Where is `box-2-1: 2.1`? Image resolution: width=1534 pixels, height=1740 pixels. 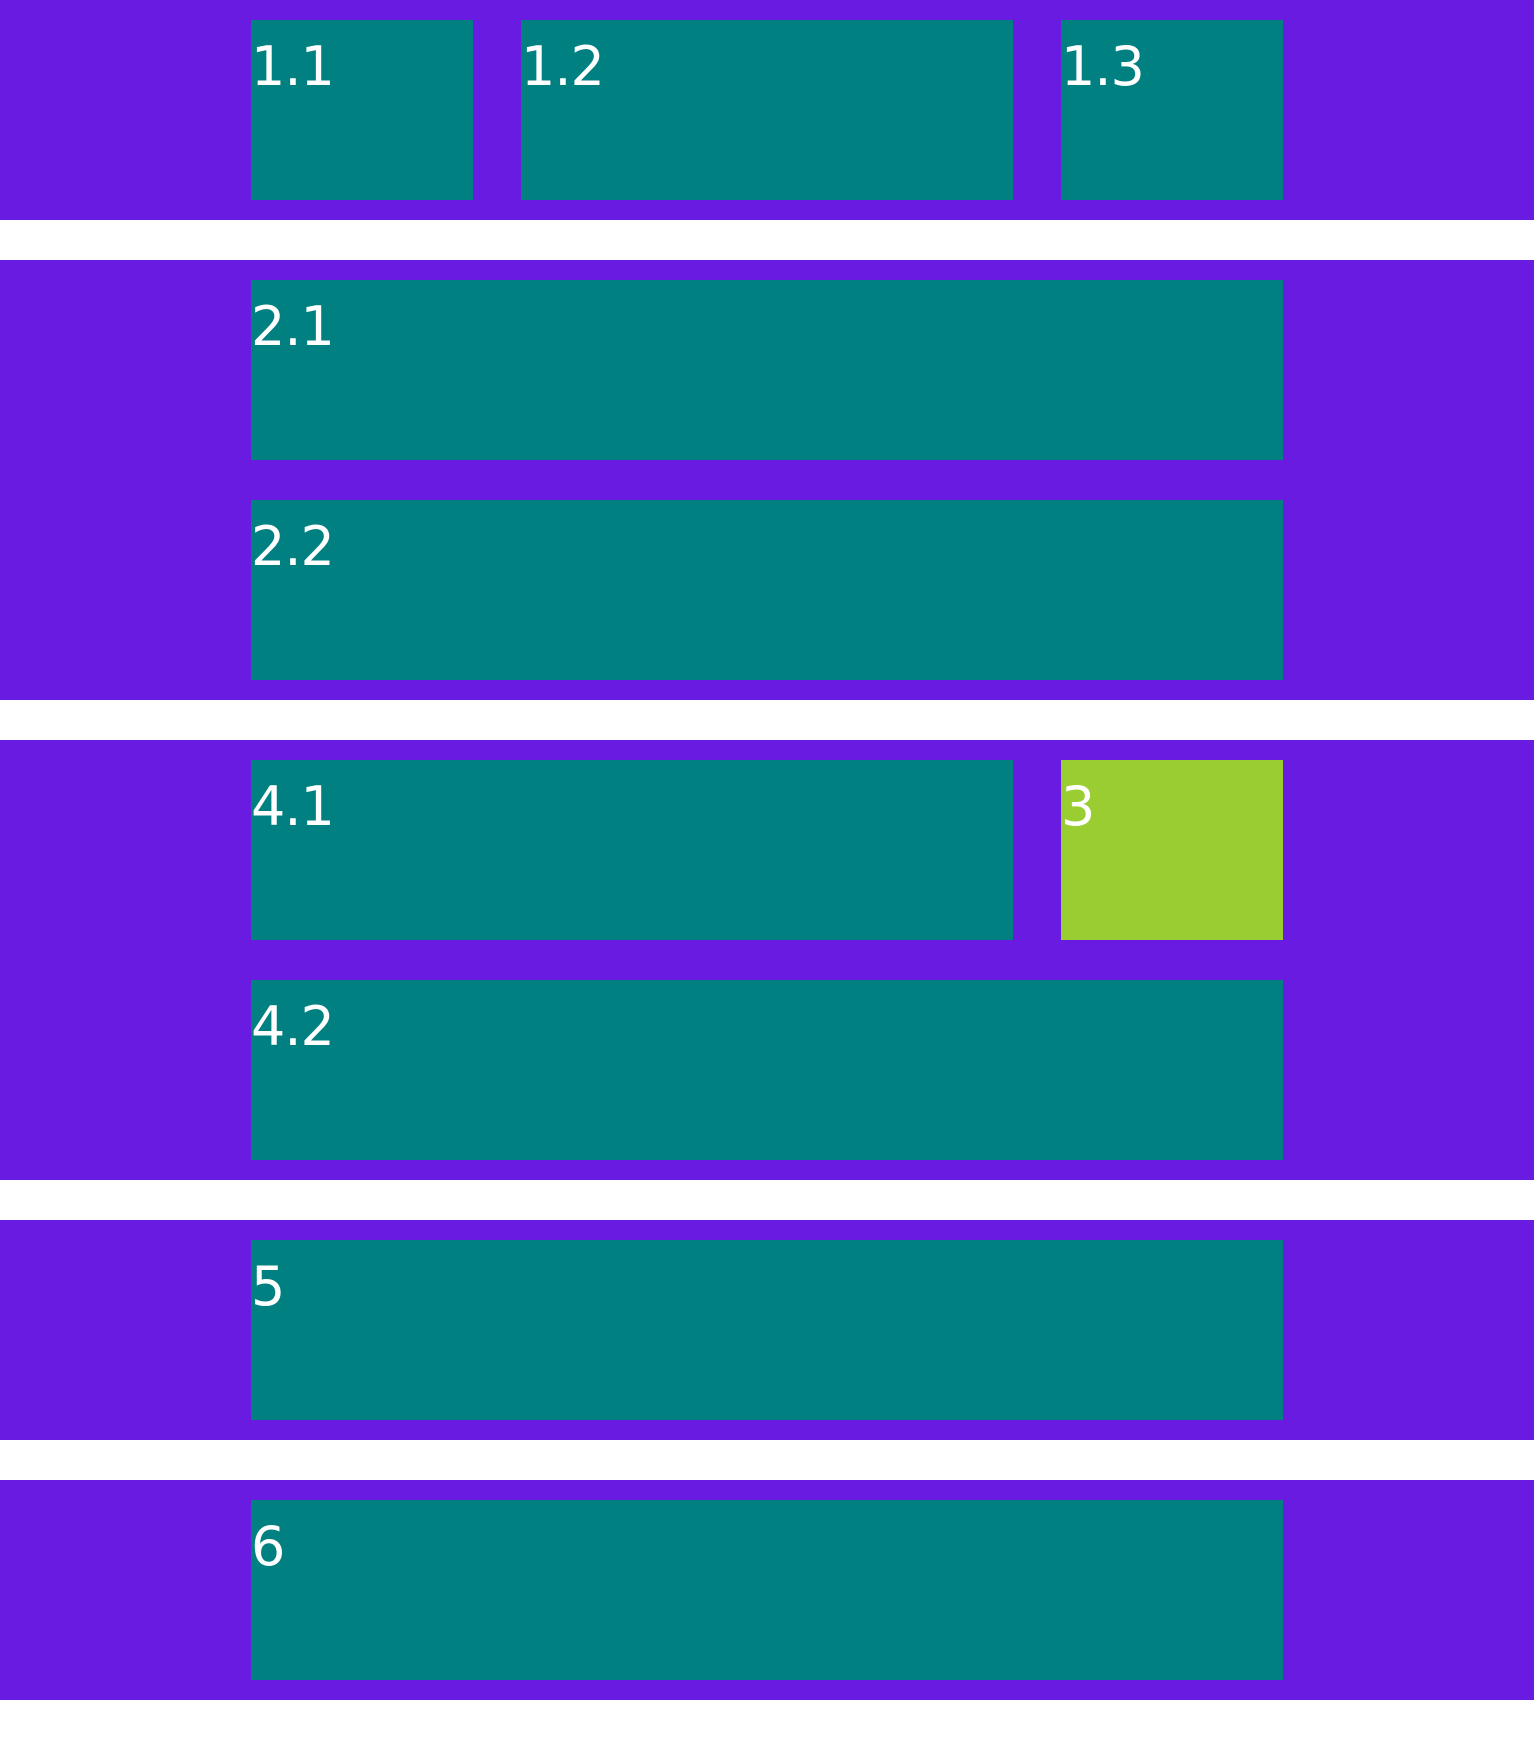 box-2-1: 2.1 is located at coordinates (767, 370).